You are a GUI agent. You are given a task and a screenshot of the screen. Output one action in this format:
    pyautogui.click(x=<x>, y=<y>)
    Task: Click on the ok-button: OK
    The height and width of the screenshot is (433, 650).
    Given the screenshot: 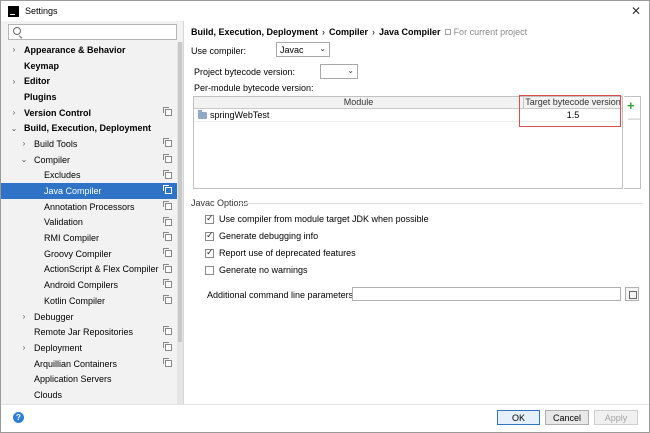 What is the action you would take?
    pyautogui.click(x=518, y=417)
    